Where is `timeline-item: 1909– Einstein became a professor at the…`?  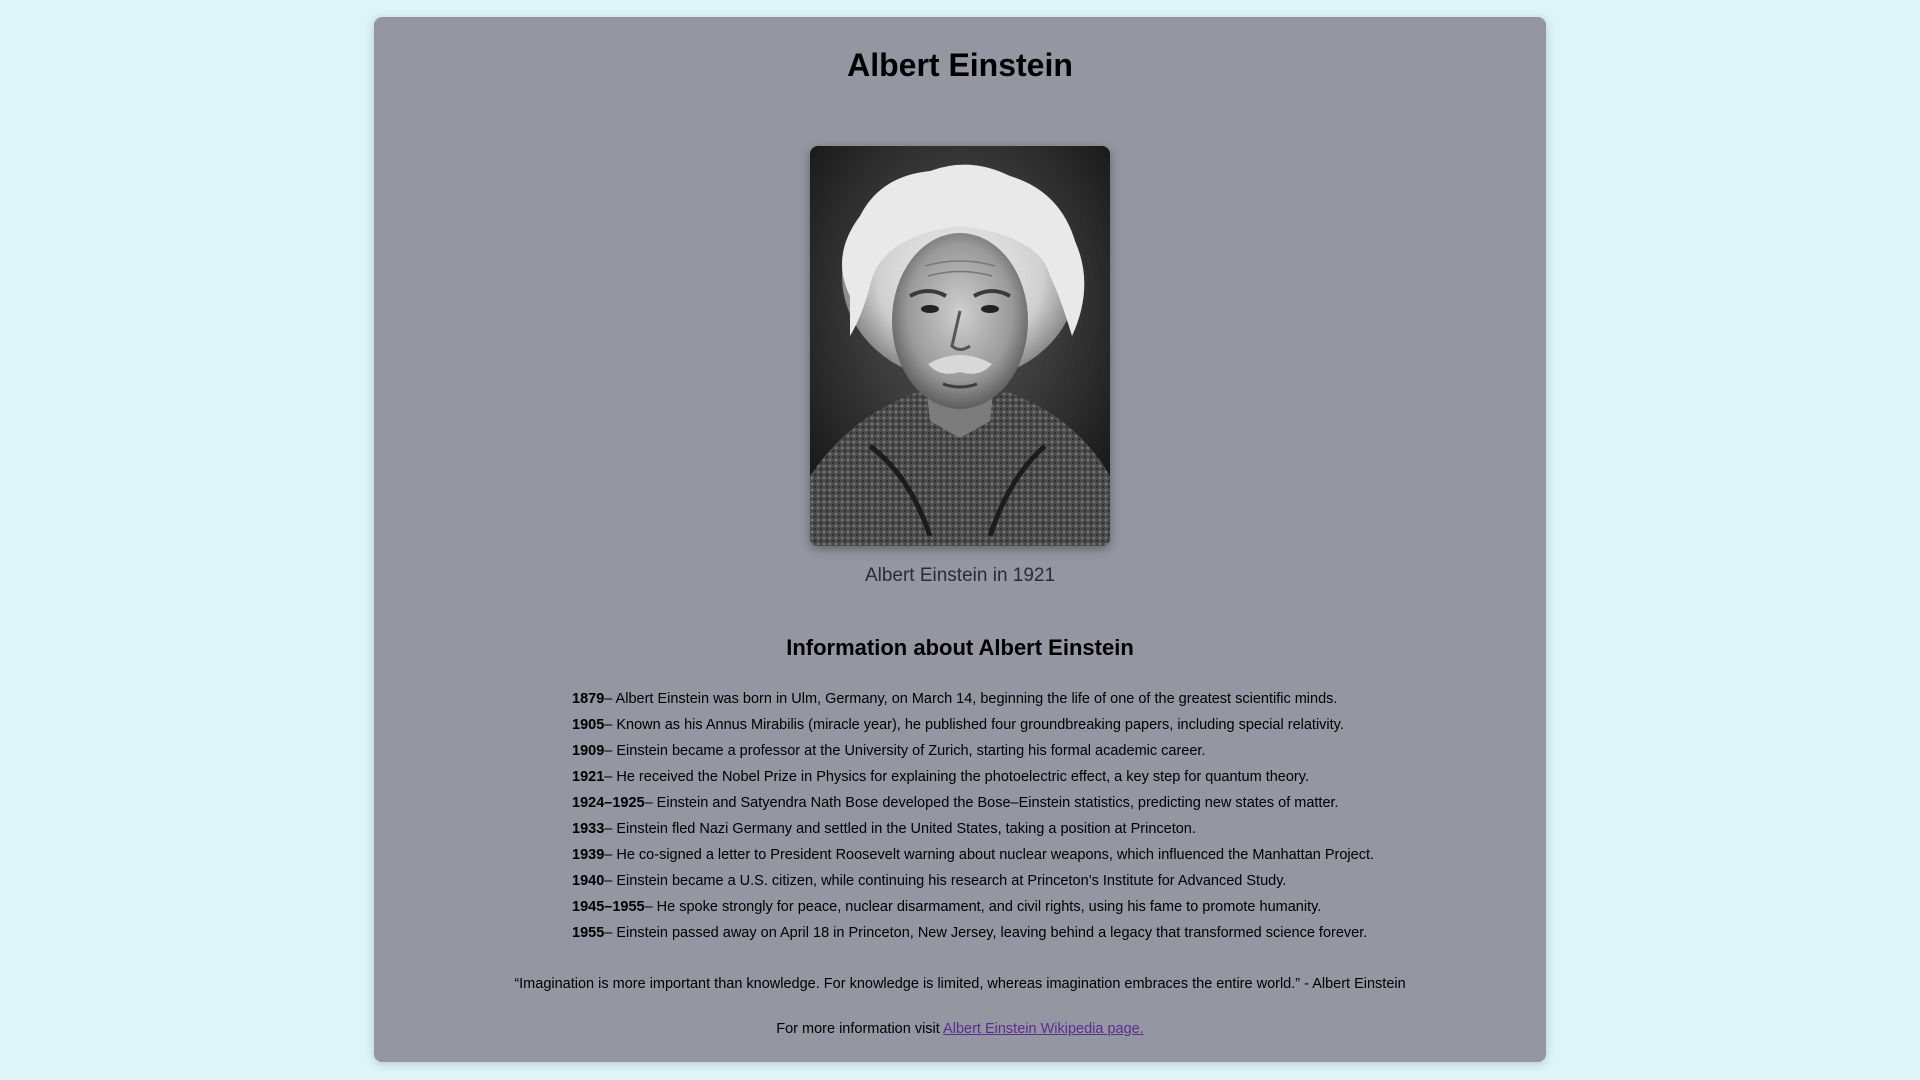 timeline-item: 1909– Einstein became a professor at the… is located at coordinates (973, 751).